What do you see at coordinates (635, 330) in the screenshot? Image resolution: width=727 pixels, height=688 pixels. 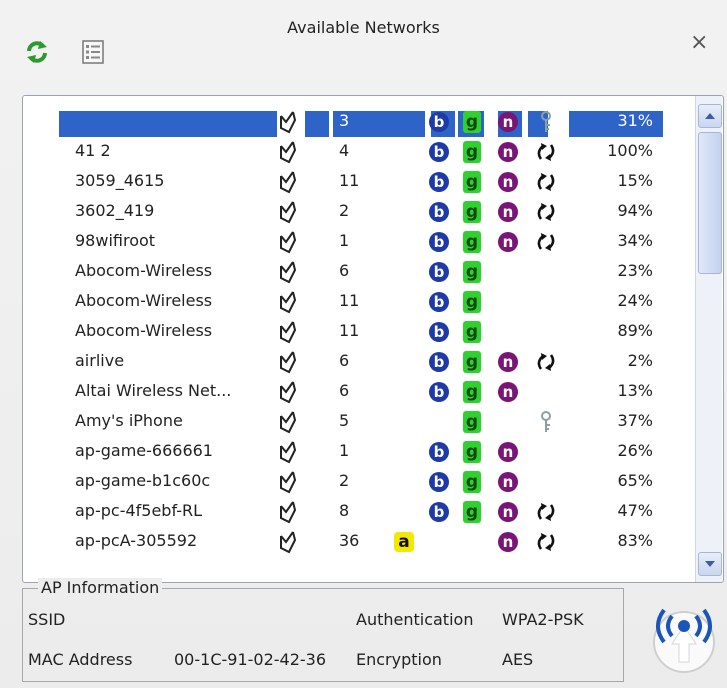 I see `network-signal: 89%` at bounding box center [635, 330].